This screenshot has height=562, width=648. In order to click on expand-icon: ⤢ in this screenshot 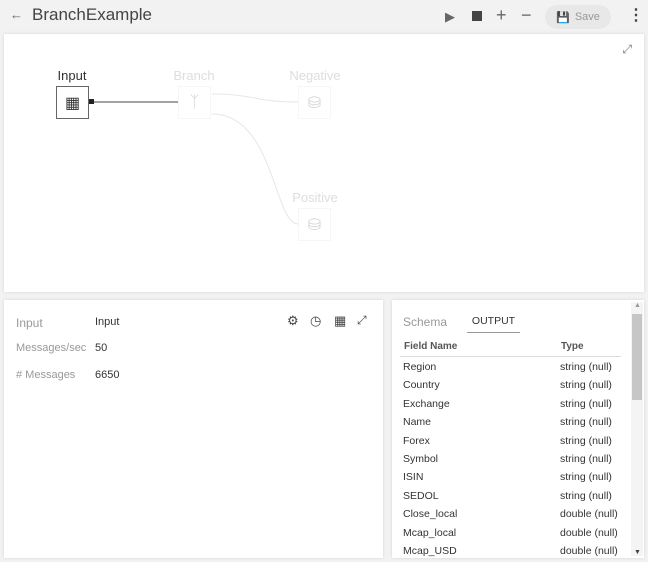, I will do `click(362, 320)`.